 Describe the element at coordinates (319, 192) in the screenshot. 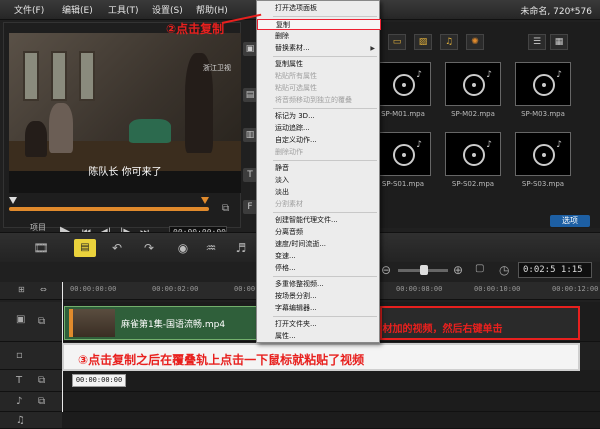

I see `context-menu-item: 淡出` at that location.